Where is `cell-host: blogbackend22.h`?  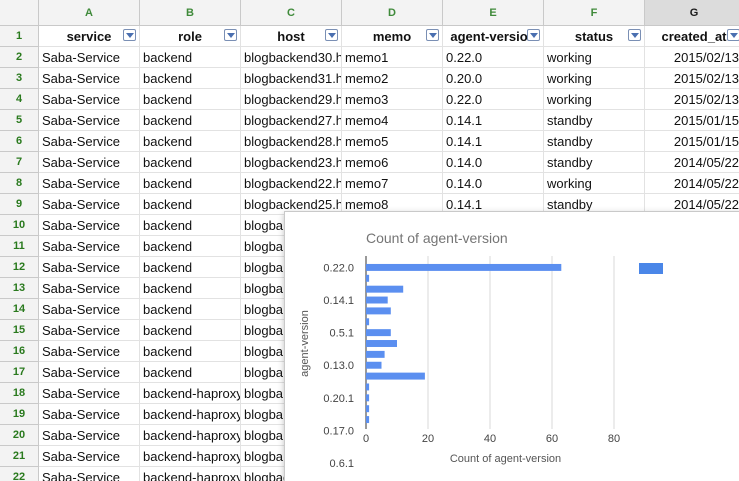
cell-host: blogbackend22.h is located at coordinates (291, 183).